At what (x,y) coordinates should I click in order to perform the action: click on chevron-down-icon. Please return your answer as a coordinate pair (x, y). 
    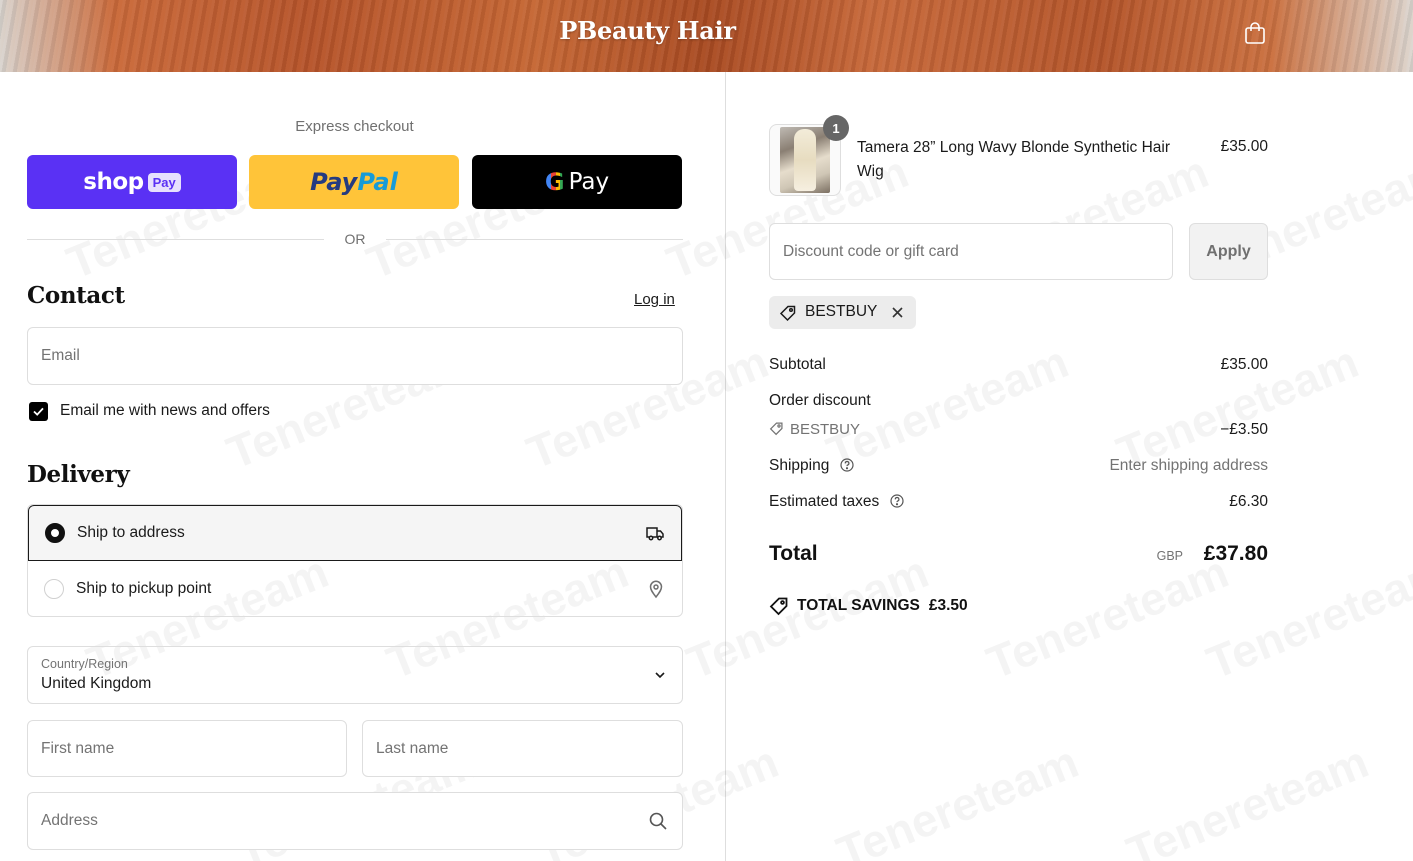
    Looking at the image, I should click on (660, 675).